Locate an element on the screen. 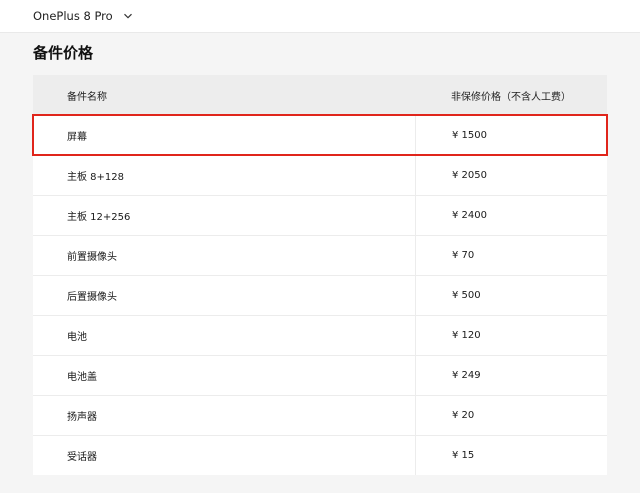 This screenshot has height=493, width=640. model-selector: OnePlus 8 Pro is located at coordinates (83, 16).